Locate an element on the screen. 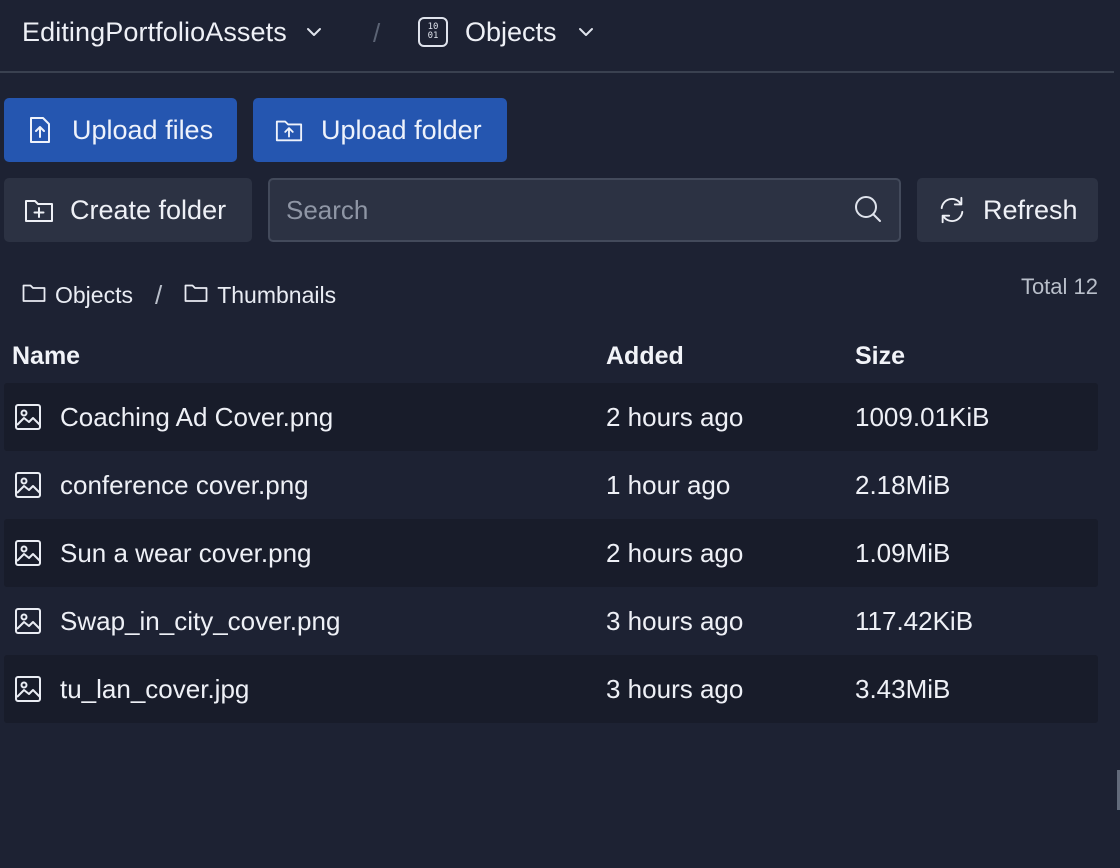  create-folder-button: Create folder is located at coordinates (128, 210).